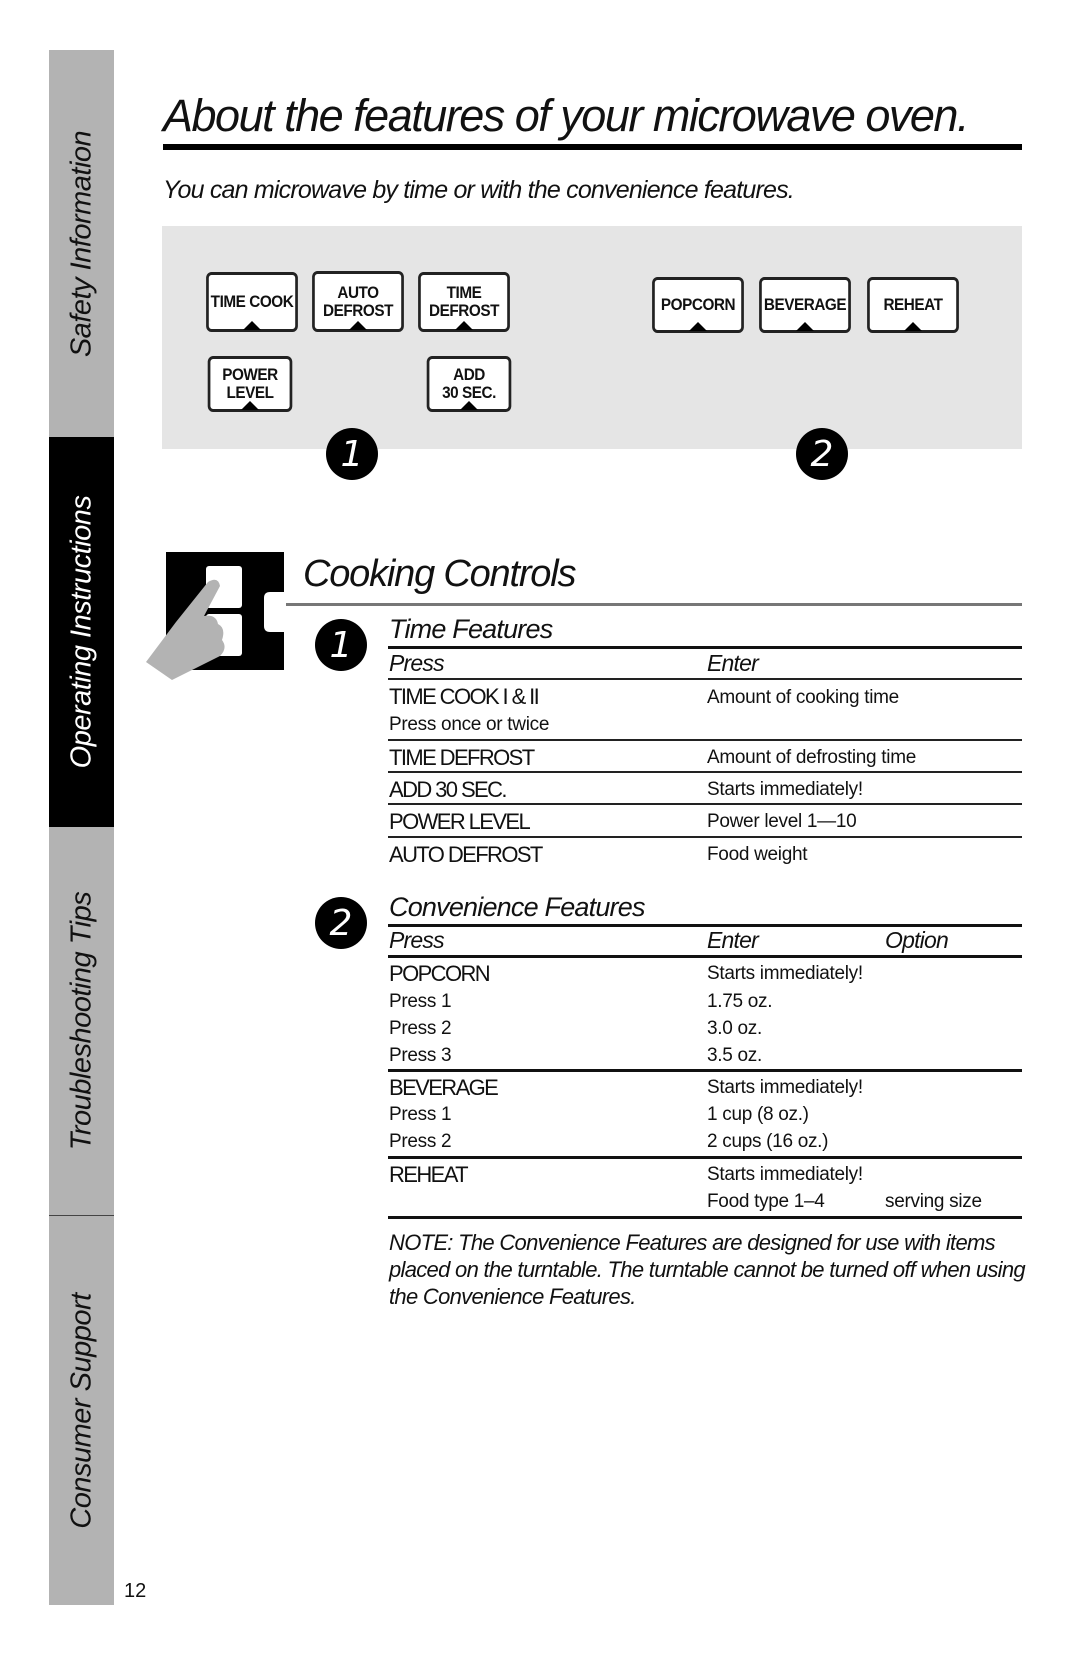 The image size is (1080, 1669). Describe the element at coordinates (469, 374) in the screenshot. I see `key-label: ADD` at that location.